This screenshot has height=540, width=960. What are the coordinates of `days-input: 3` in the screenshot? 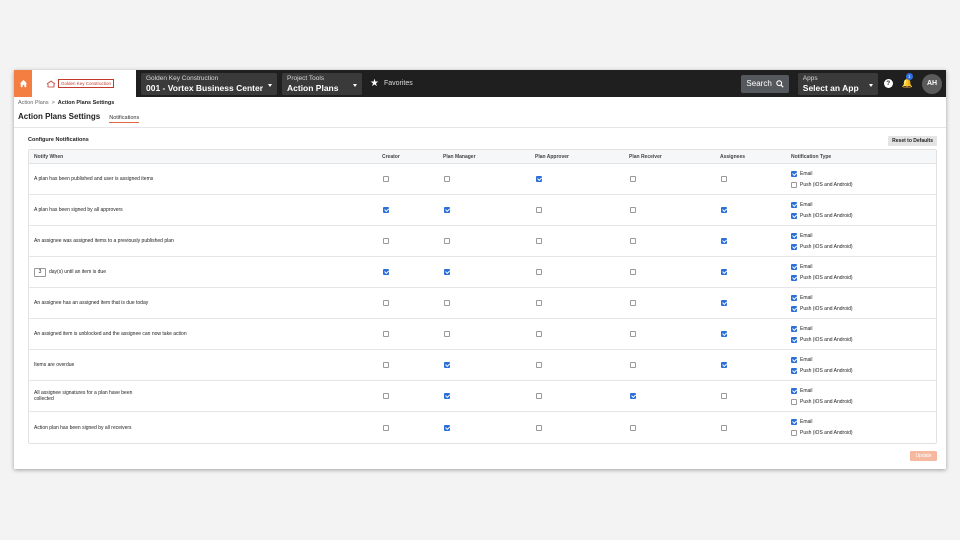 It's located at (40, 272).